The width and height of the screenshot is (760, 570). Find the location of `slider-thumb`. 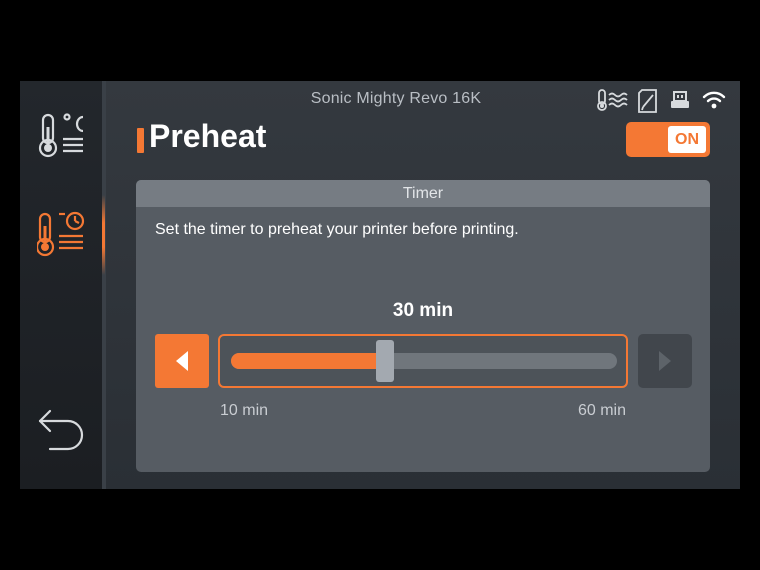

slider-thumb is located at coordinates (385, 361).